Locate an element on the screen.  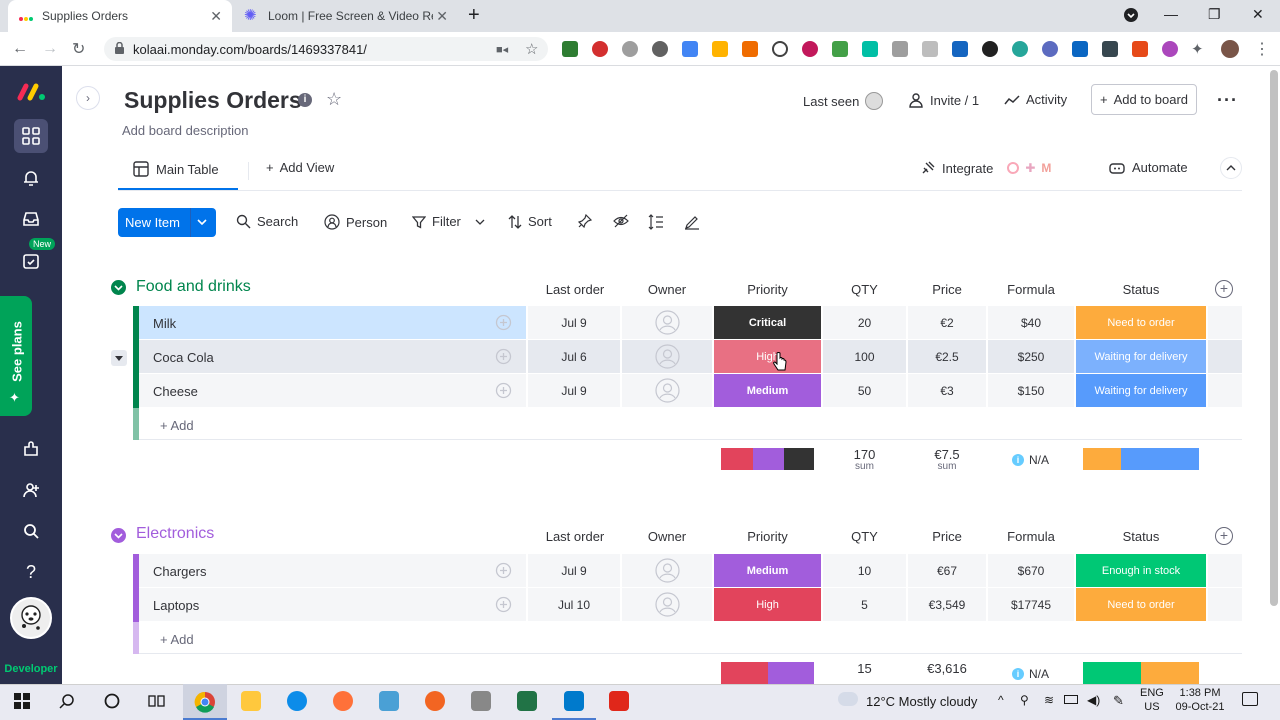
taskbar-search-icon is located at coordinates (67, 701).